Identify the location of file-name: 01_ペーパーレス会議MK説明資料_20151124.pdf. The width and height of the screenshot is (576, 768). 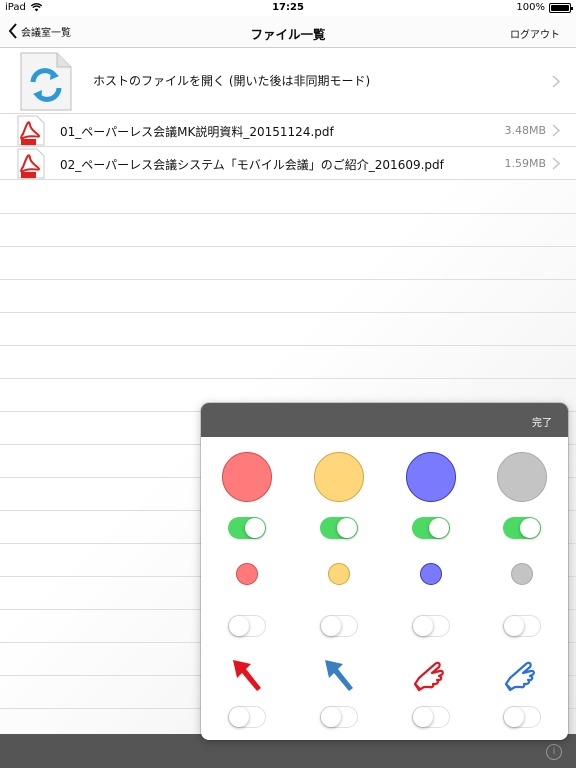
(197, 132).